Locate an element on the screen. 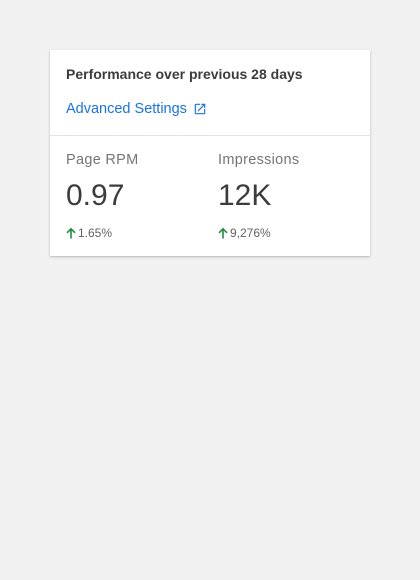 Image resolution: width=420 pixels, height=580 pixels. metric-value: 0.97 is located at coordinates (95, 195).